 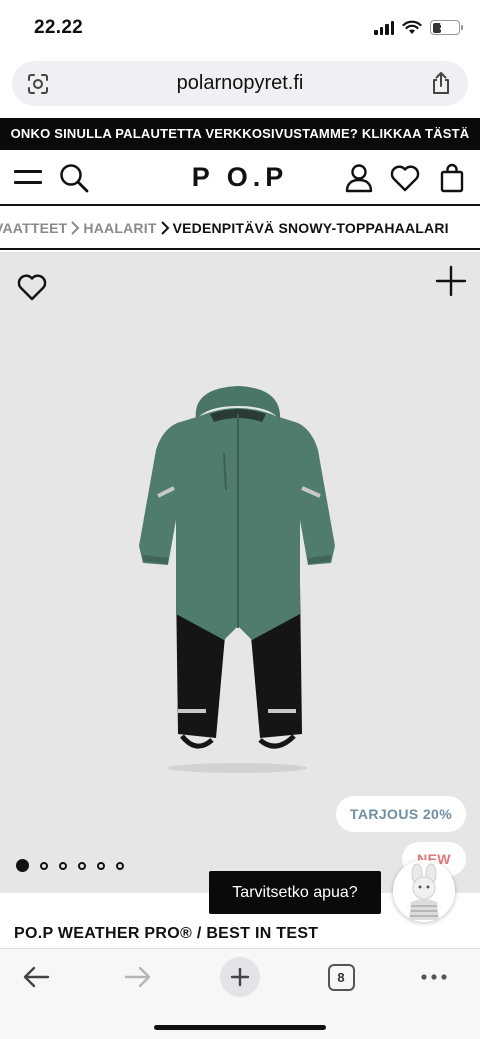 I want to click on back-button, so click(x=36, y=977).